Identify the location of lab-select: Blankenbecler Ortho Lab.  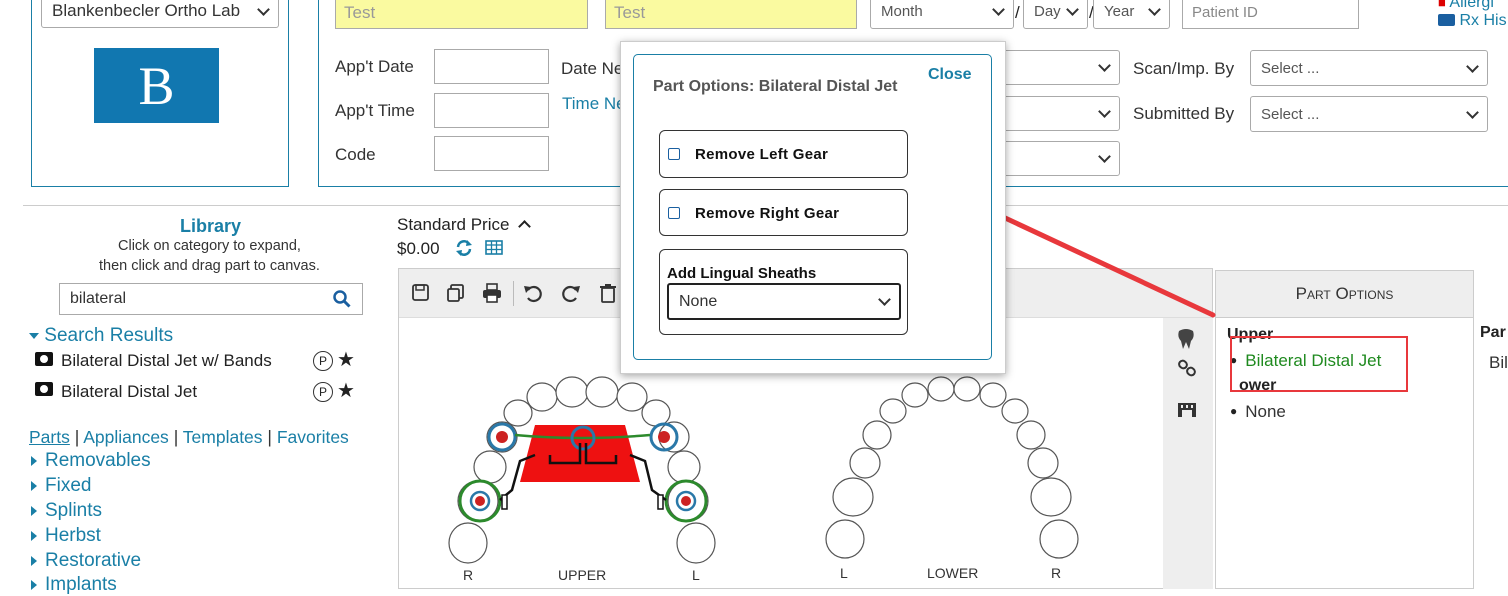
(160, 14).